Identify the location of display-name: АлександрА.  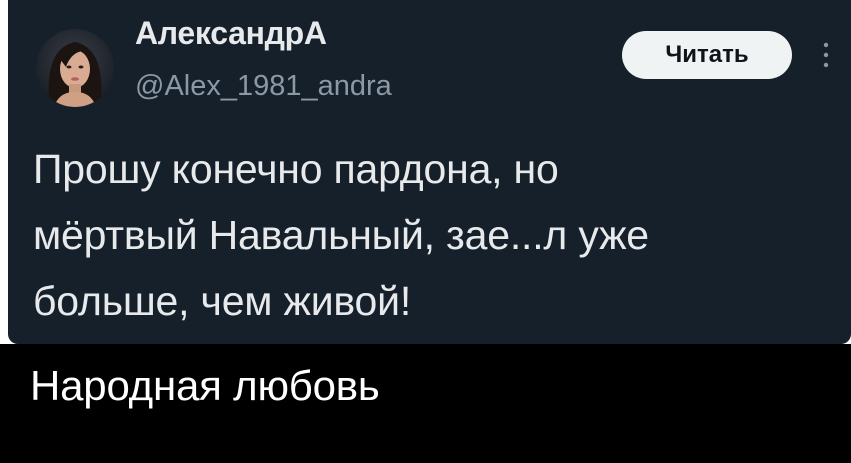
(231, 33).